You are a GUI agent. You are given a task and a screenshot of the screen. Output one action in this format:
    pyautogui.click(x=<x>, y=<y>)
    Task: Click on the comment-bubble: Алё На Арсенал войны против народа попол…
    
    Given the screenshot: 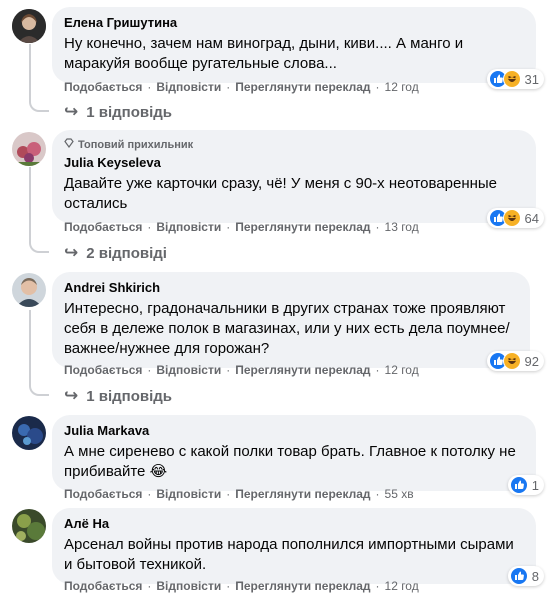 What is the action you would take?
    pyautogui.click(x=294, y=546)
    